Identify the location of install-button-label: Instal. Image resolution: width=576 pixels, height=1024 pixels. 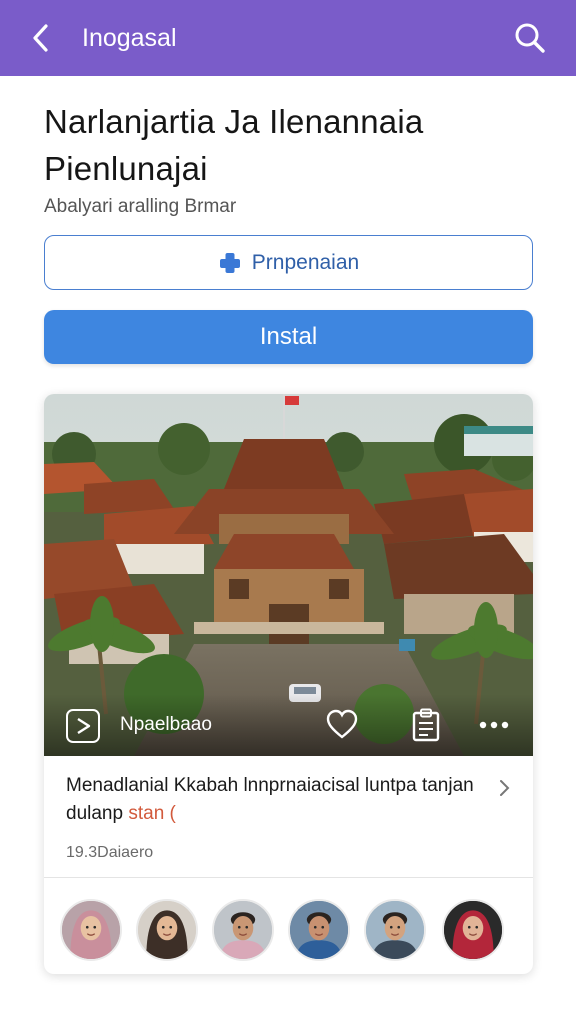
(288, 336).